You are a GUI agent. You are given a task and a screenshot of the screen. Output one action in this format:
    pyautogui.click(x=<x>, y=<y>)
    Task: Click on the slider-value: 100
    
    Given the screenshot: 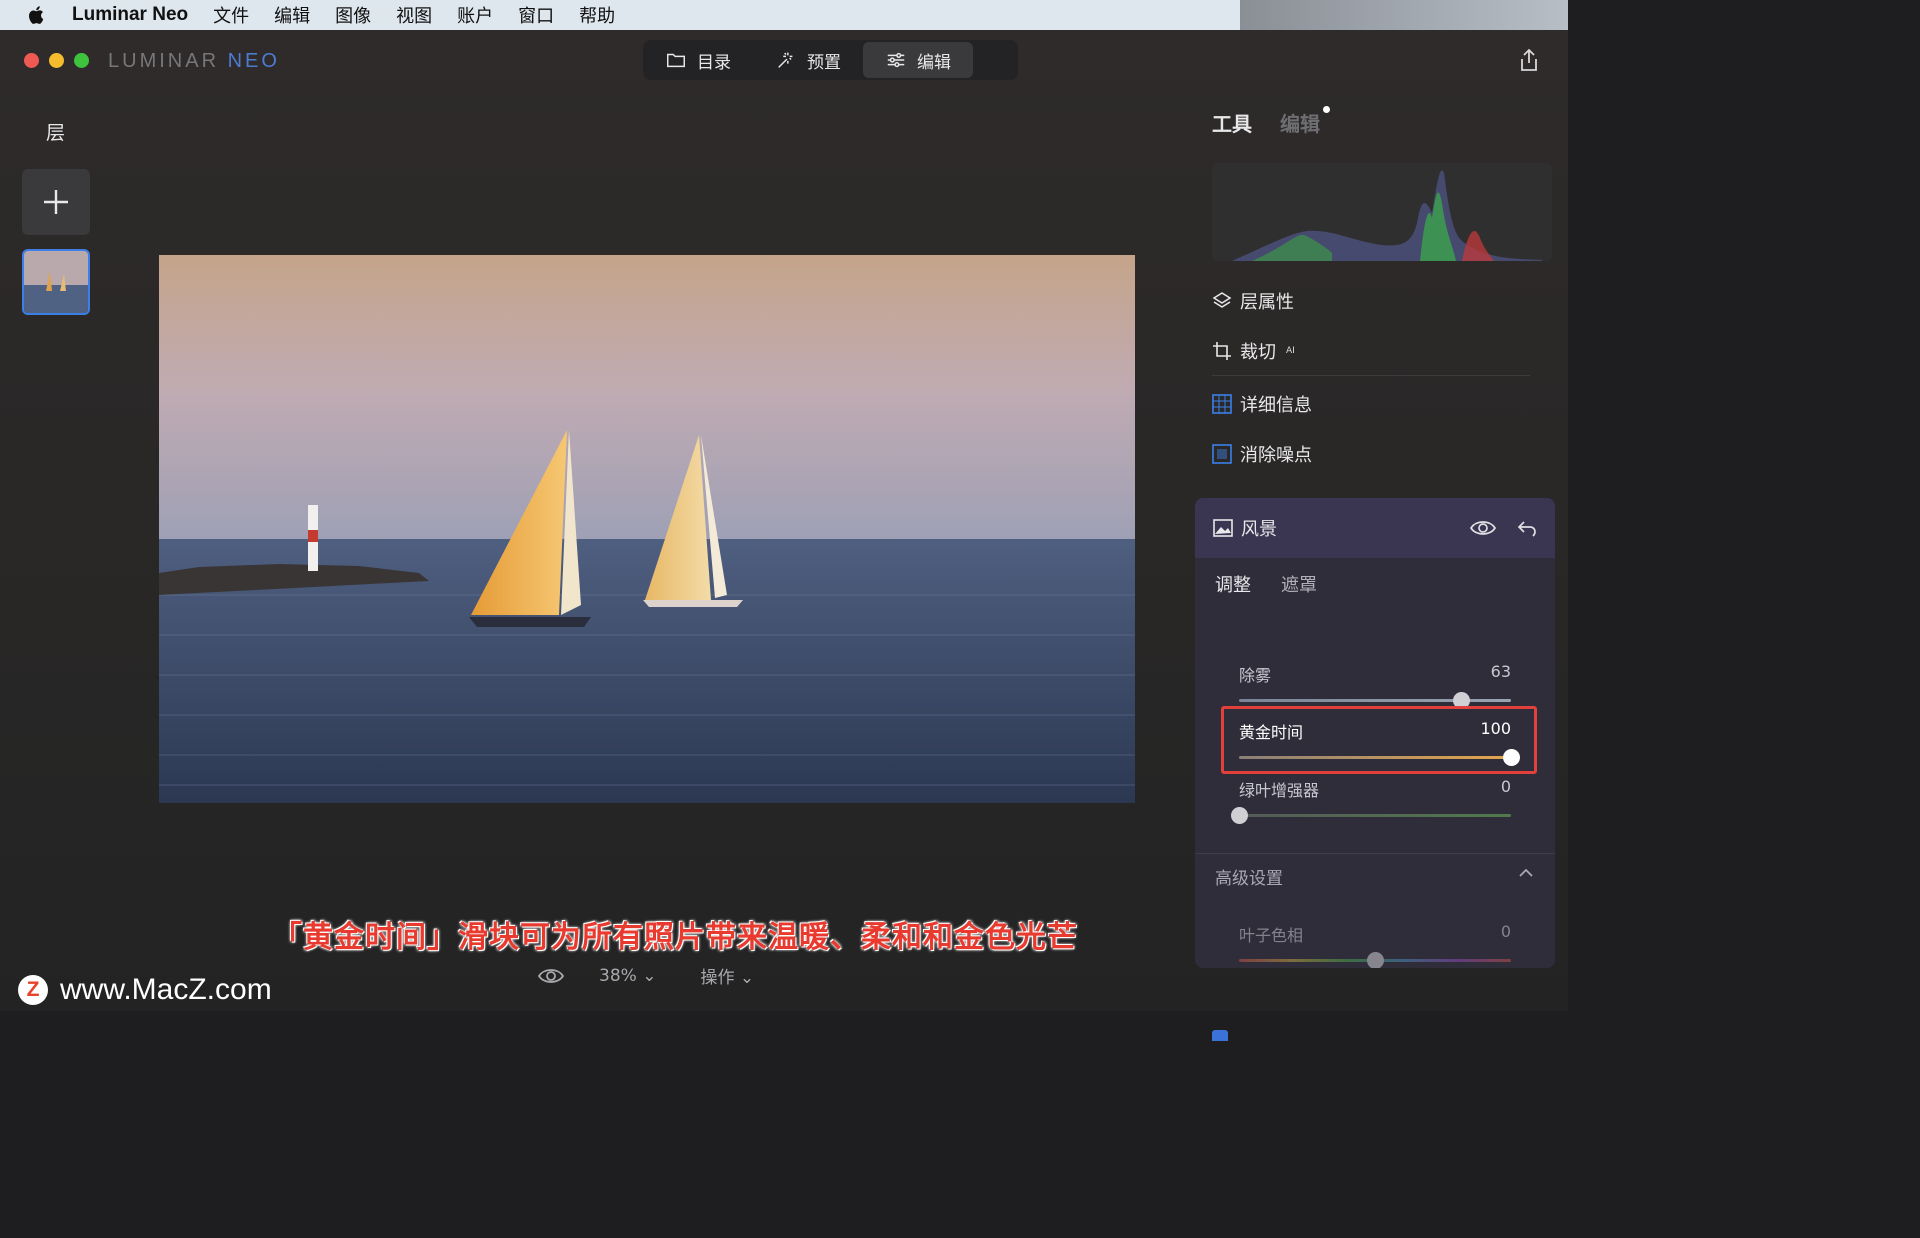 What is the action you would take?
    pyautogui.click(x=1495, y=728)
    